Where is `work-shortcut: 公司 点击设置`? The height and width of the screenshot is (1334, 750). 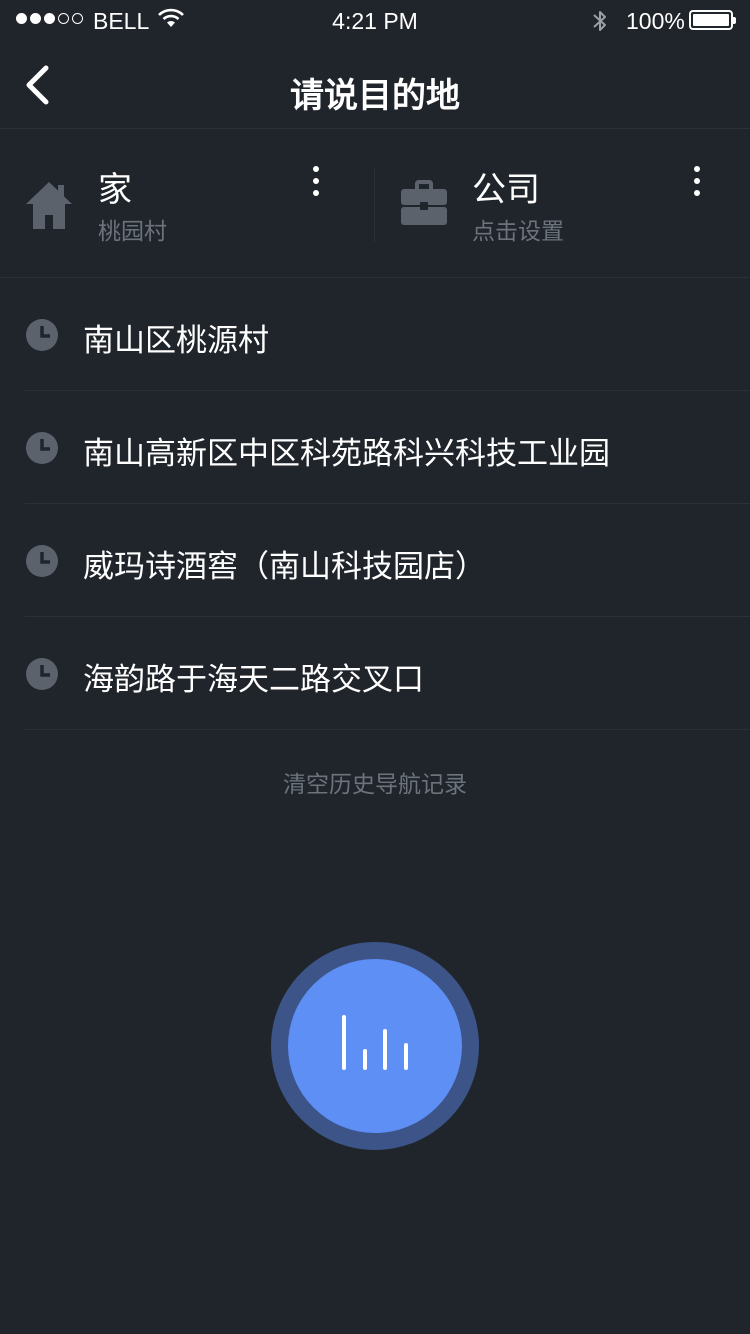
work-shortcut: 公司 点击设置 is located at coordinates (562, 202).